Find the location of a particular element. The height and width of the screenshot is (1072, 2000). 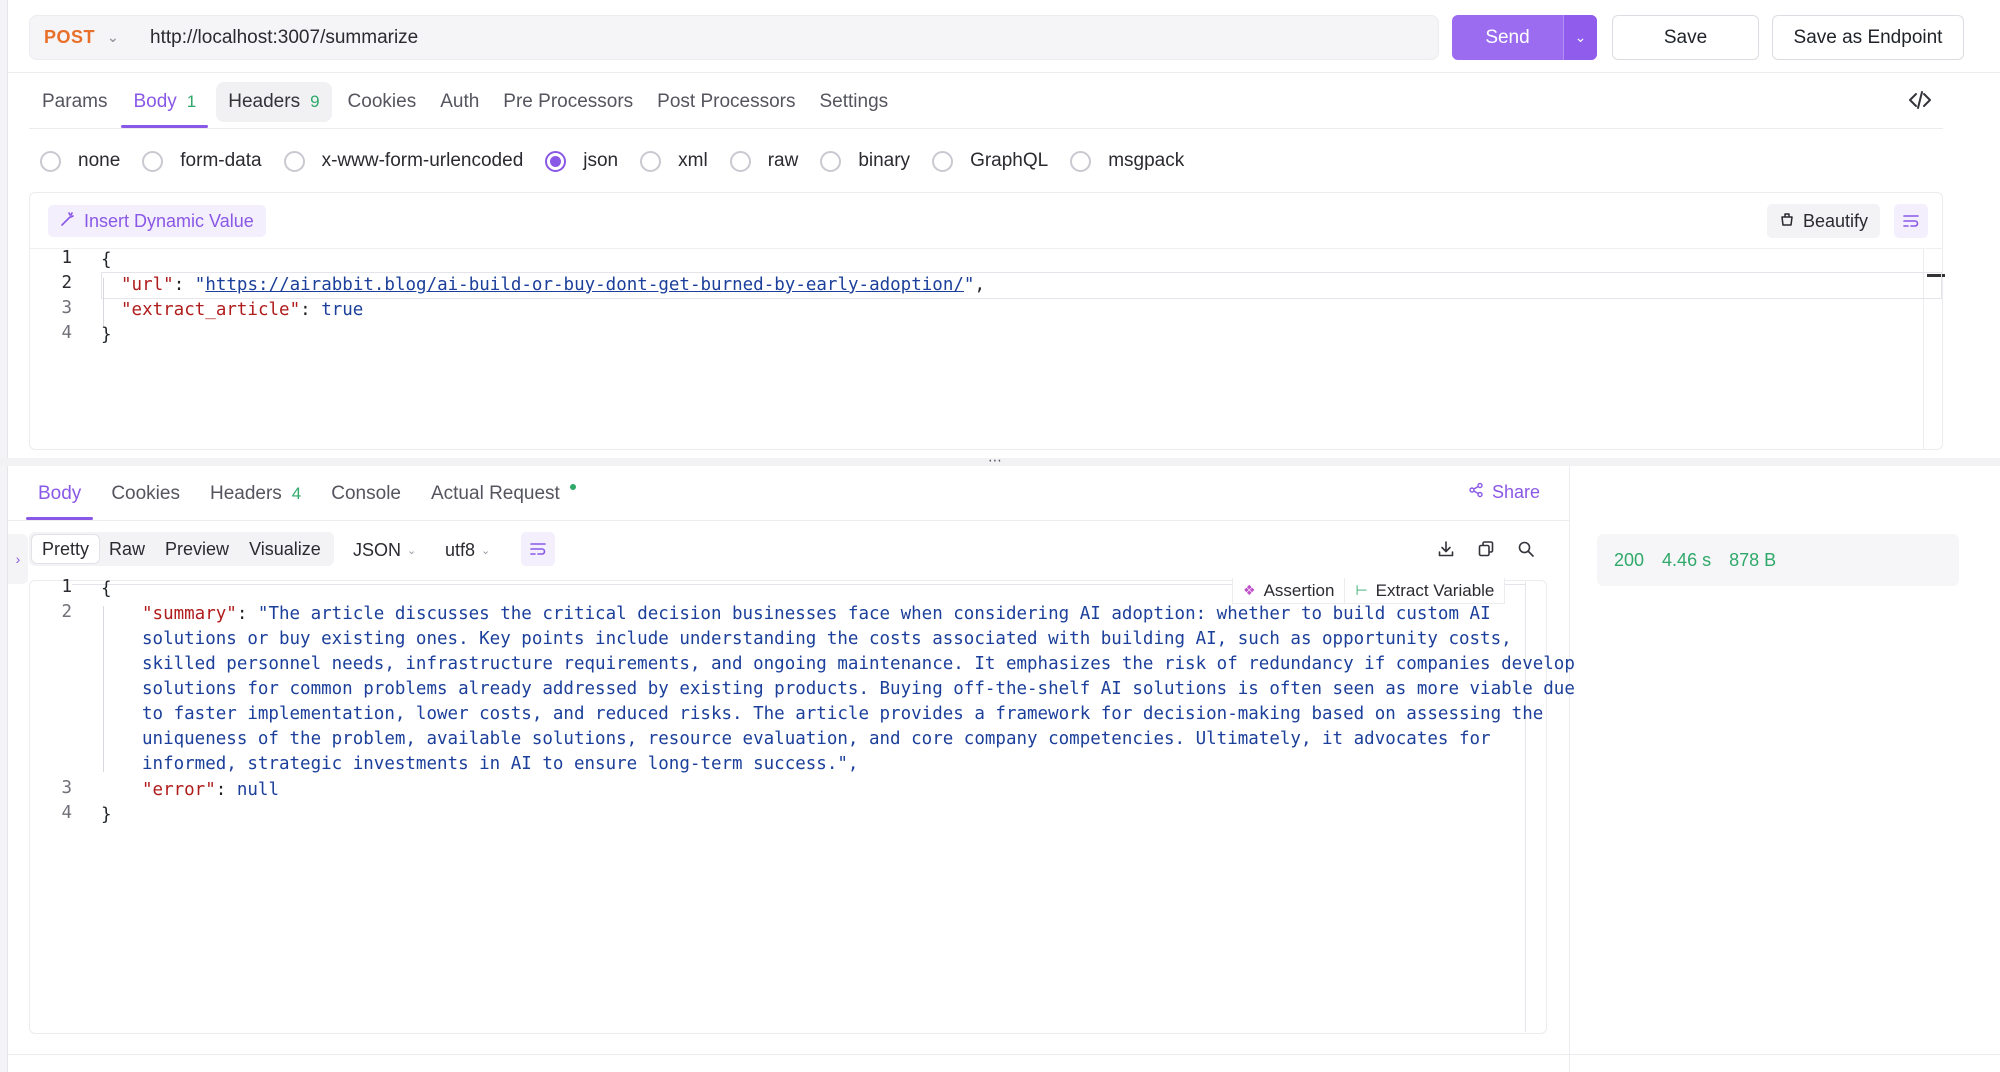

view-preview: Preview is located at coordinates (197, 549).